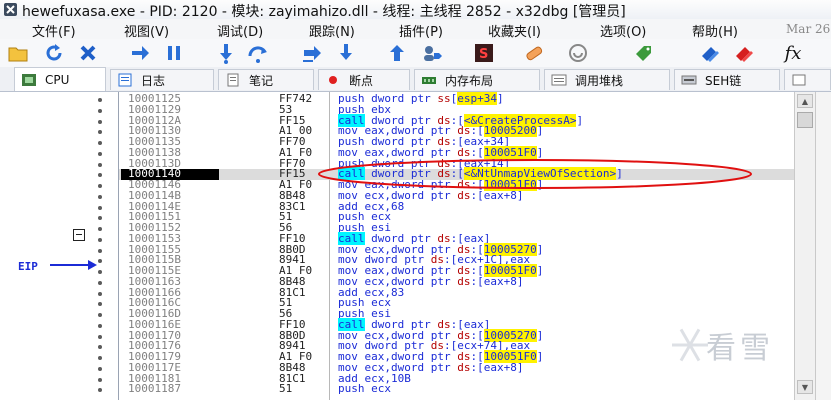 This screenshot has height=400, width=831. What do you see at coordinates (727, 79) in the screenshot?
I see `tab-seh-chain: SEH链` at bounding box center [727, 79].